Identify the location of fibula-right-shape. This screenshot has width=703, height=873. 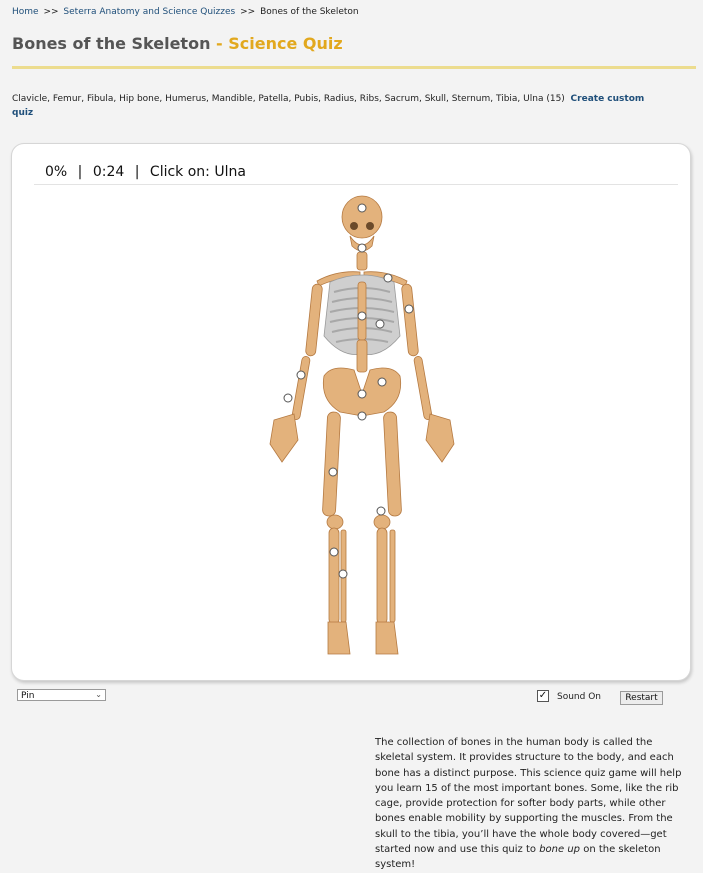
(392, 576).